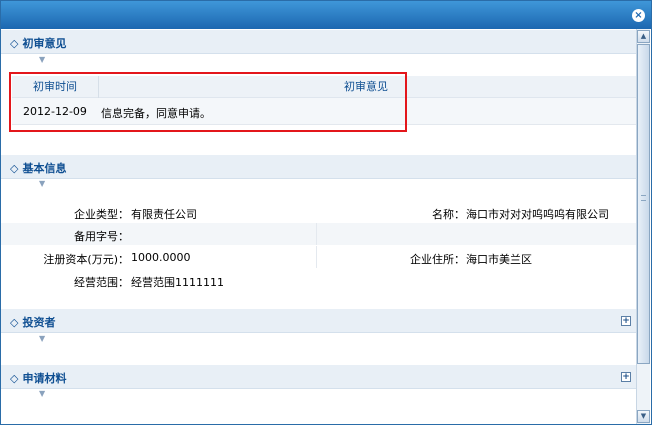 This screenshot has width=652, height=425. What do you see at coordinates (319, 257) in the screenshot?
I see `info-row-capital: 注册资本(万元)： 1000.0000 企业住所： 海口市美兰区` at bounding box center [319, 257].